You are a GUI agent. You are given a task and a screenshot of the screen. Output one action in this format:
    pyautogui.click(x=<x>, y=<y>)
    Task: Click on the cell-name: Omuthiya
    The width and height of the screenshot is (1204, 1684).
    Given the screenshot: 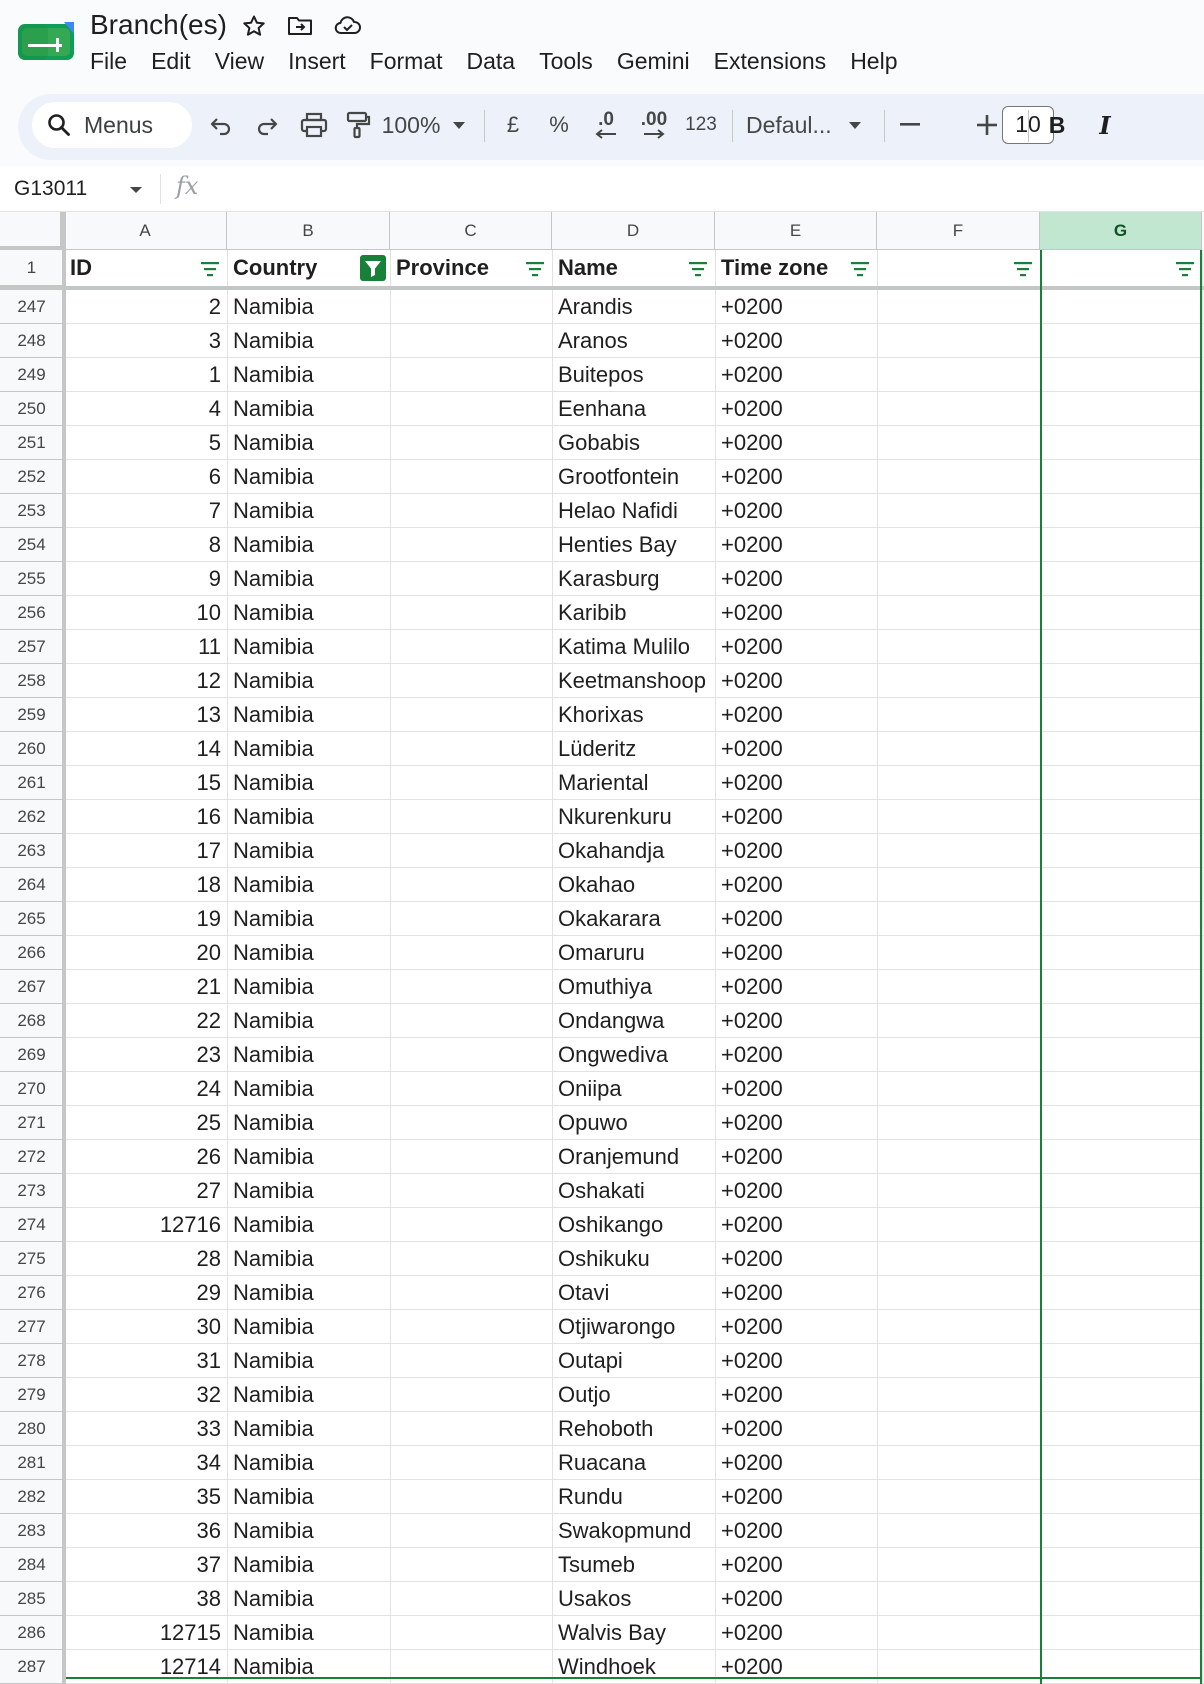 What is the action you would take?
    pyautogui.click(x=633, y=987)
    